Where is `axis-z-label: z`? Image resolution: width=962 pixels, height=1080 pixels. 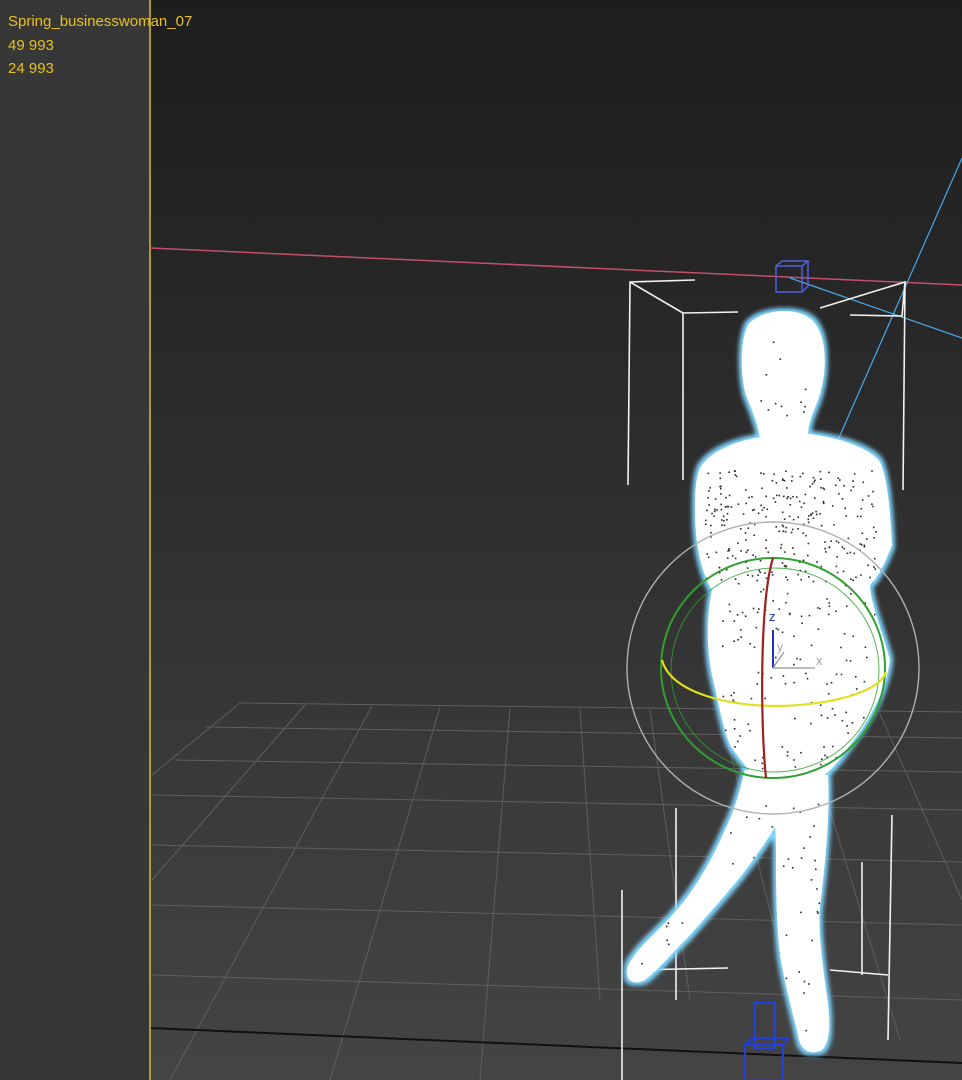 axis-z-label: z is located at coordinates (772, 616).